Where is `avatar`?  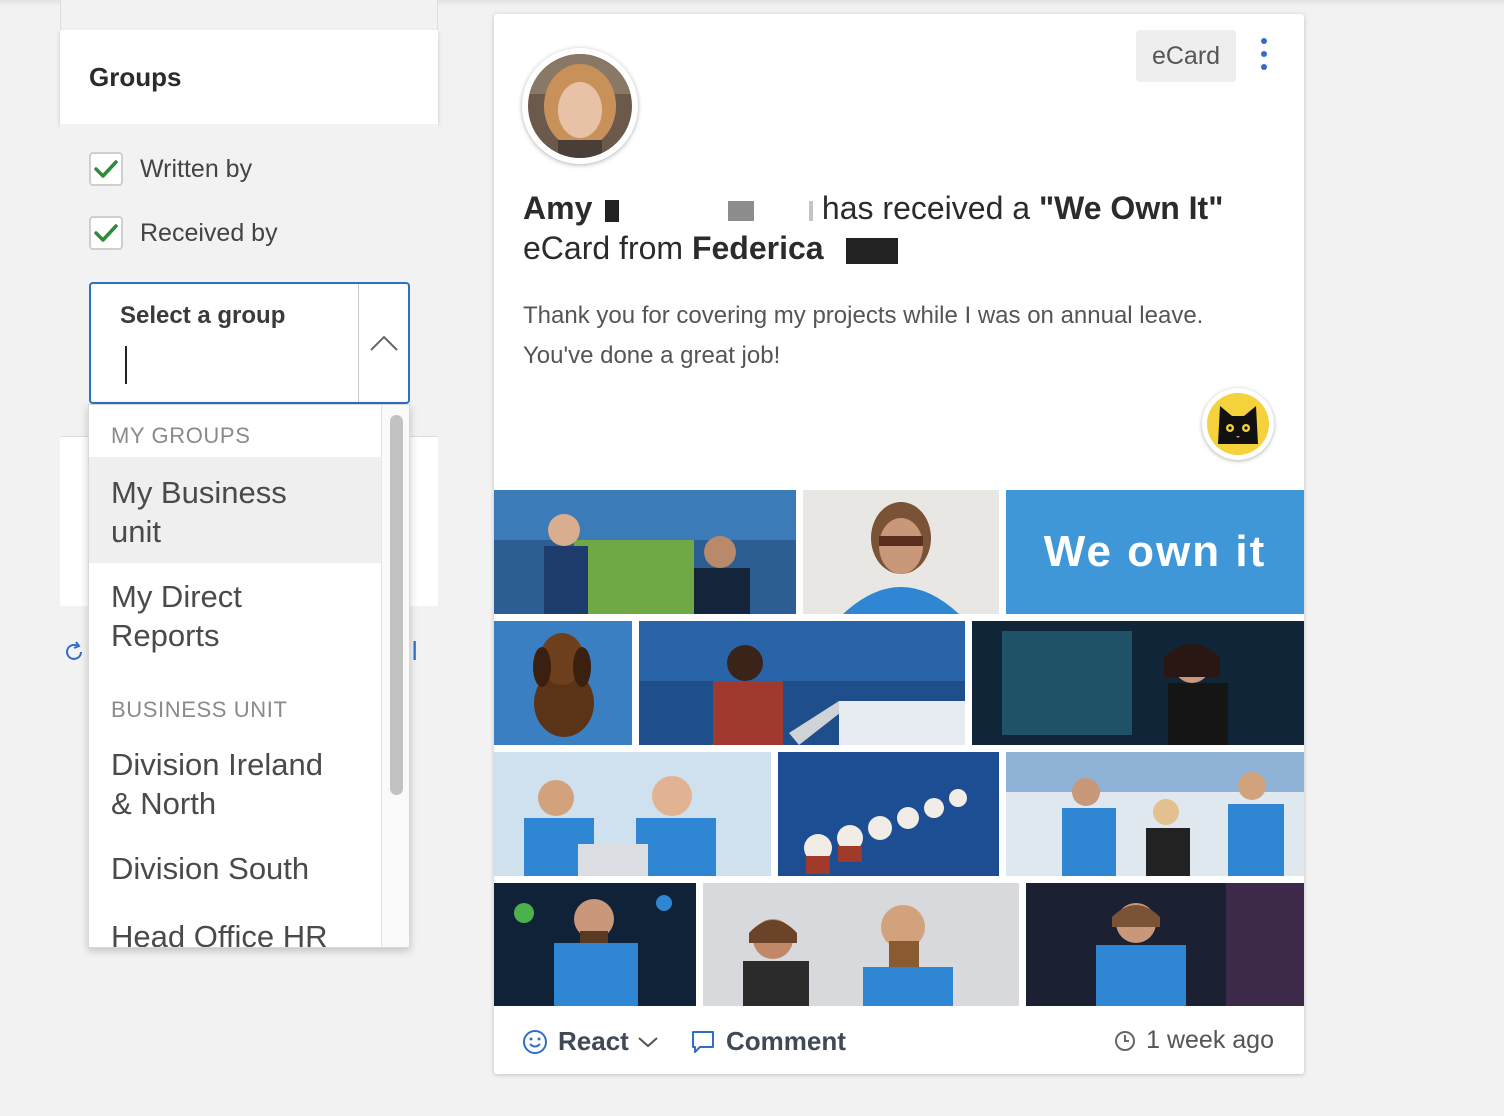
avatar is located at coordinates (580, 106).